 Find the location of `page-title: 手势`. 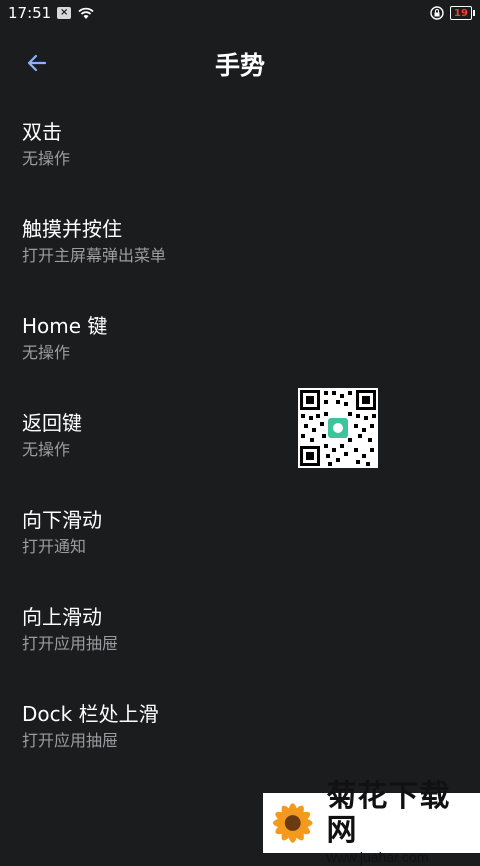

page-title: 手势 is located at coordinates (239, 65).